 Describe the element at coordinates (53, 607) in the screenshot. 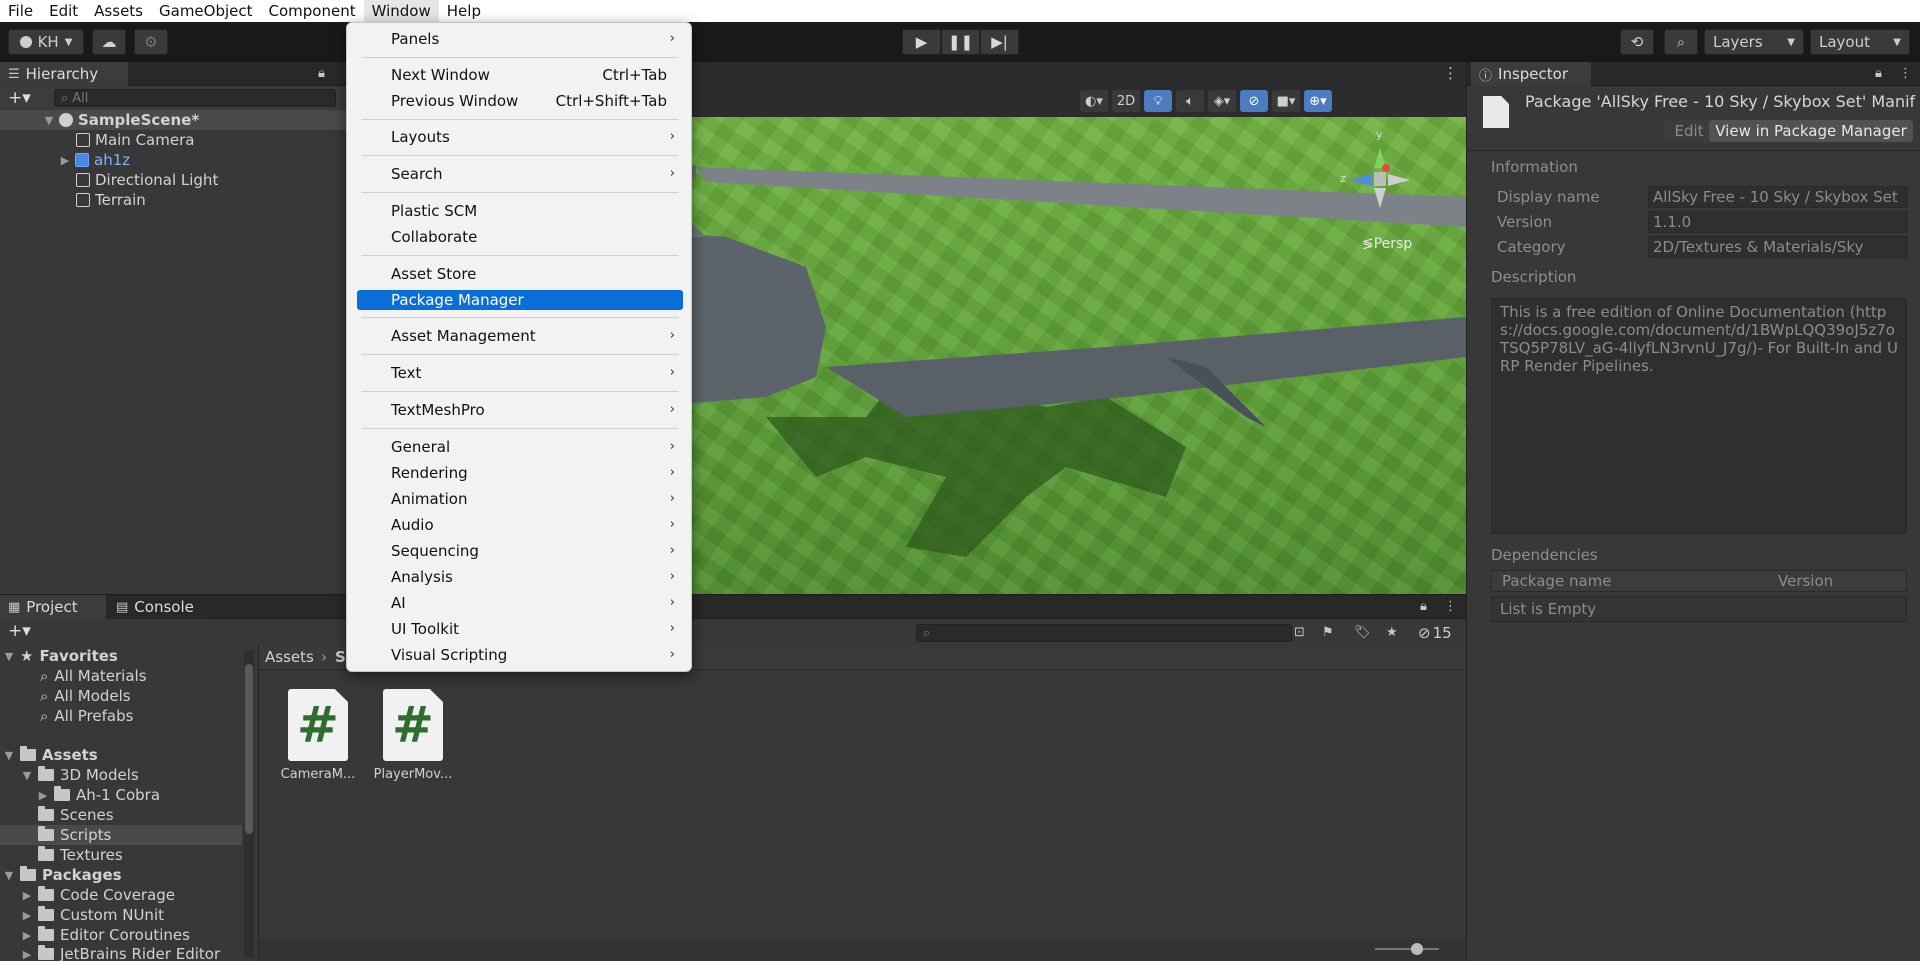

I see `tab-project: ▦ Project` at that location.